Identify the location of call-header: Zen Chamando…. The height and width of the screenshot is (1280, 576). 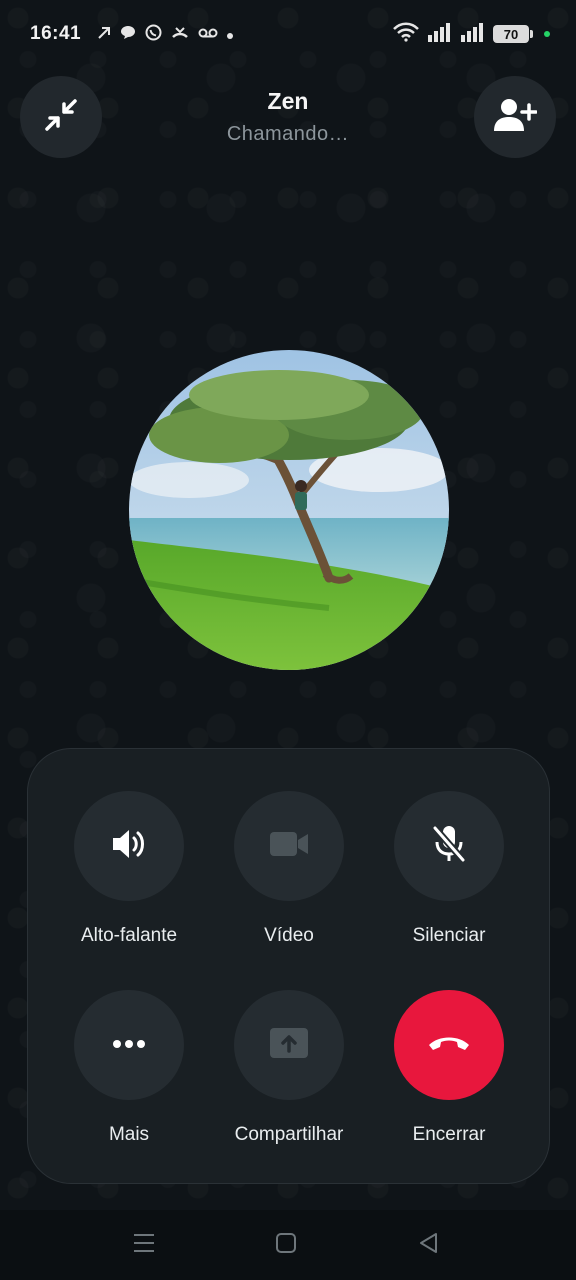
(288, 117).